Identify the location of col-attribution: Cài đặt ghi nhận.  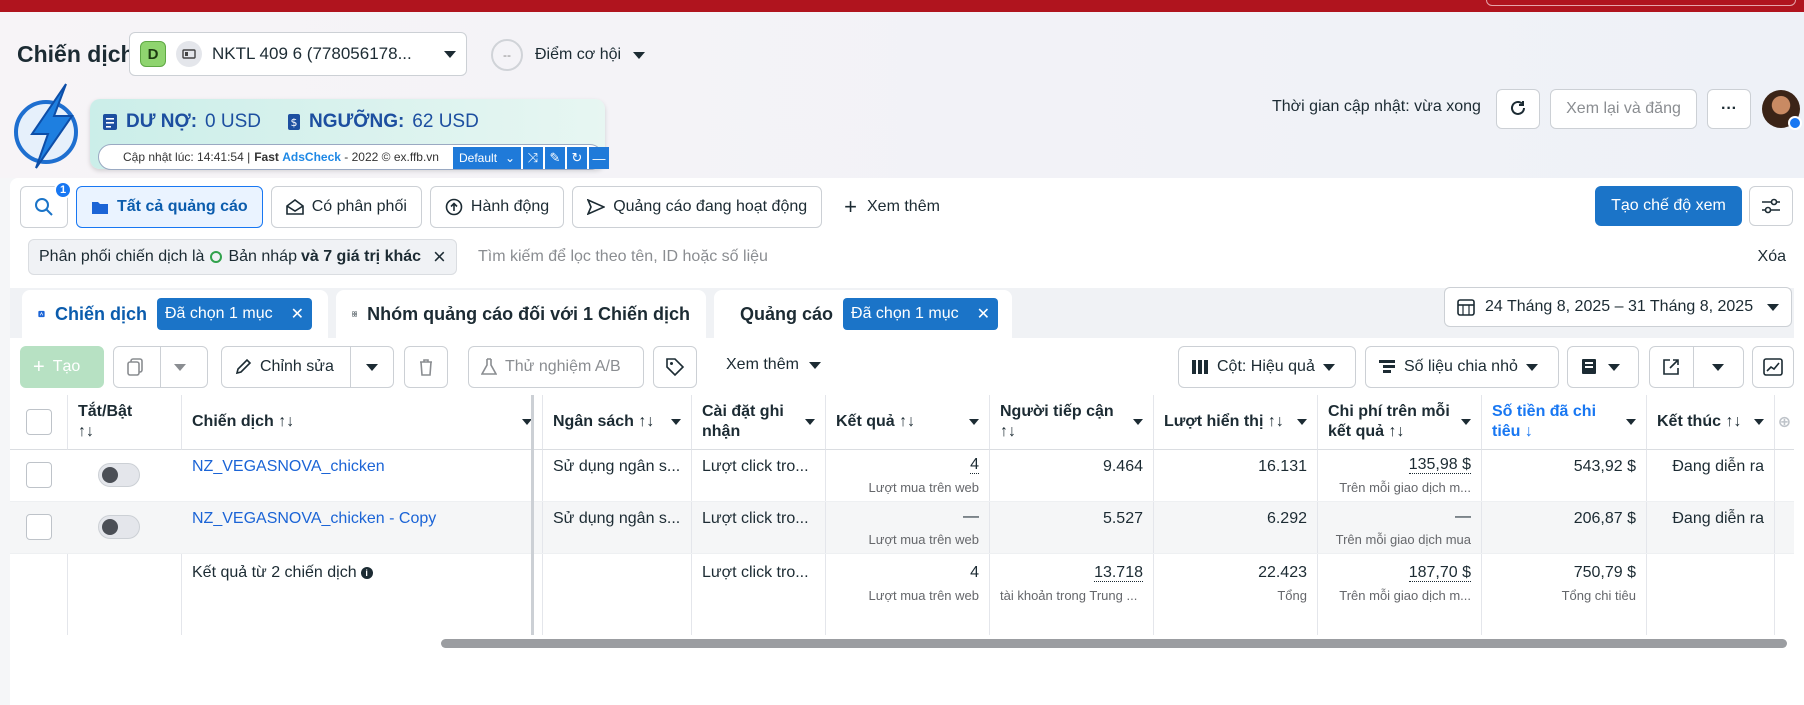
(759, 422).